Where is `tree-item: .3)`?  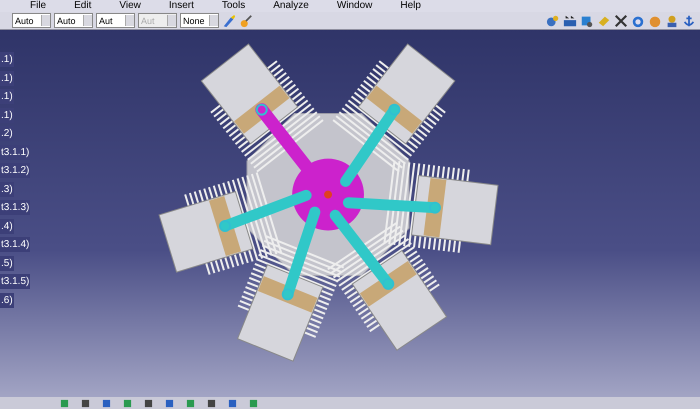 tree-item: .3) is located at coordinates (7, 189).